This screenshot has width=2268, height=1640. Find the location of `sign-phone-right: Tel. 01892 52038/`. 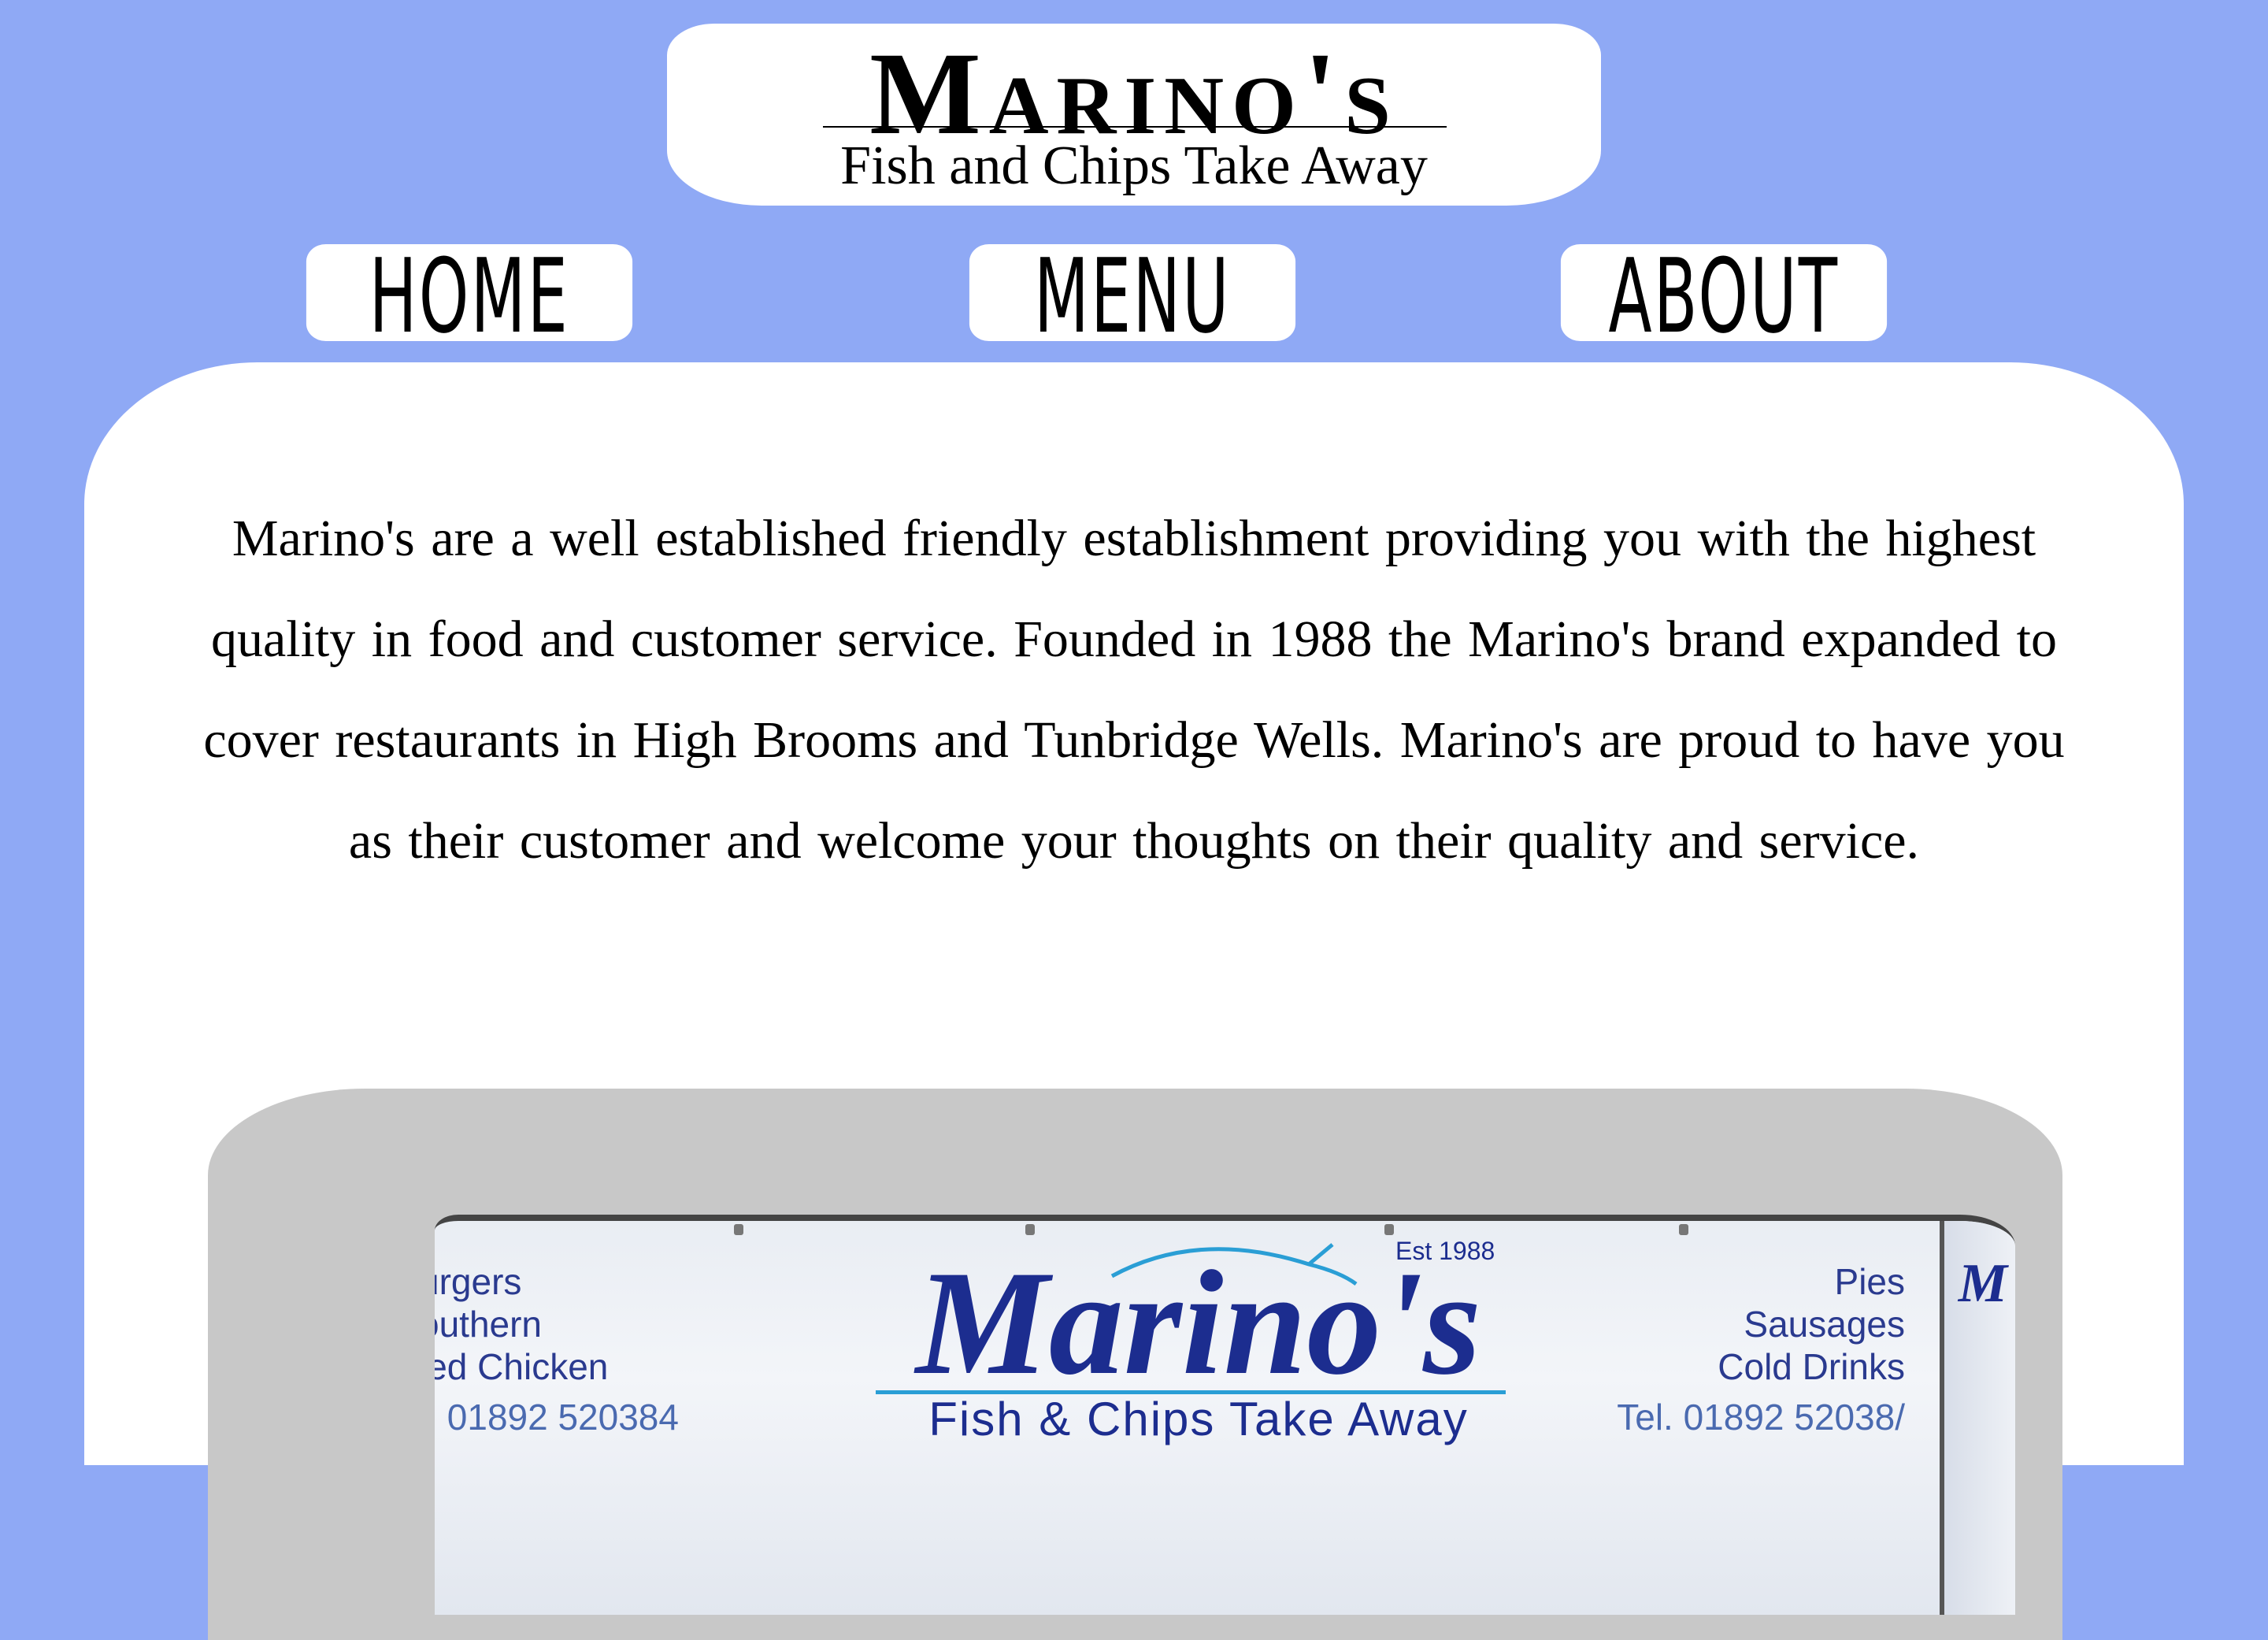

sign-phone-right: Tel. 01892 52038/ is located at coordinates (1761, 1417).